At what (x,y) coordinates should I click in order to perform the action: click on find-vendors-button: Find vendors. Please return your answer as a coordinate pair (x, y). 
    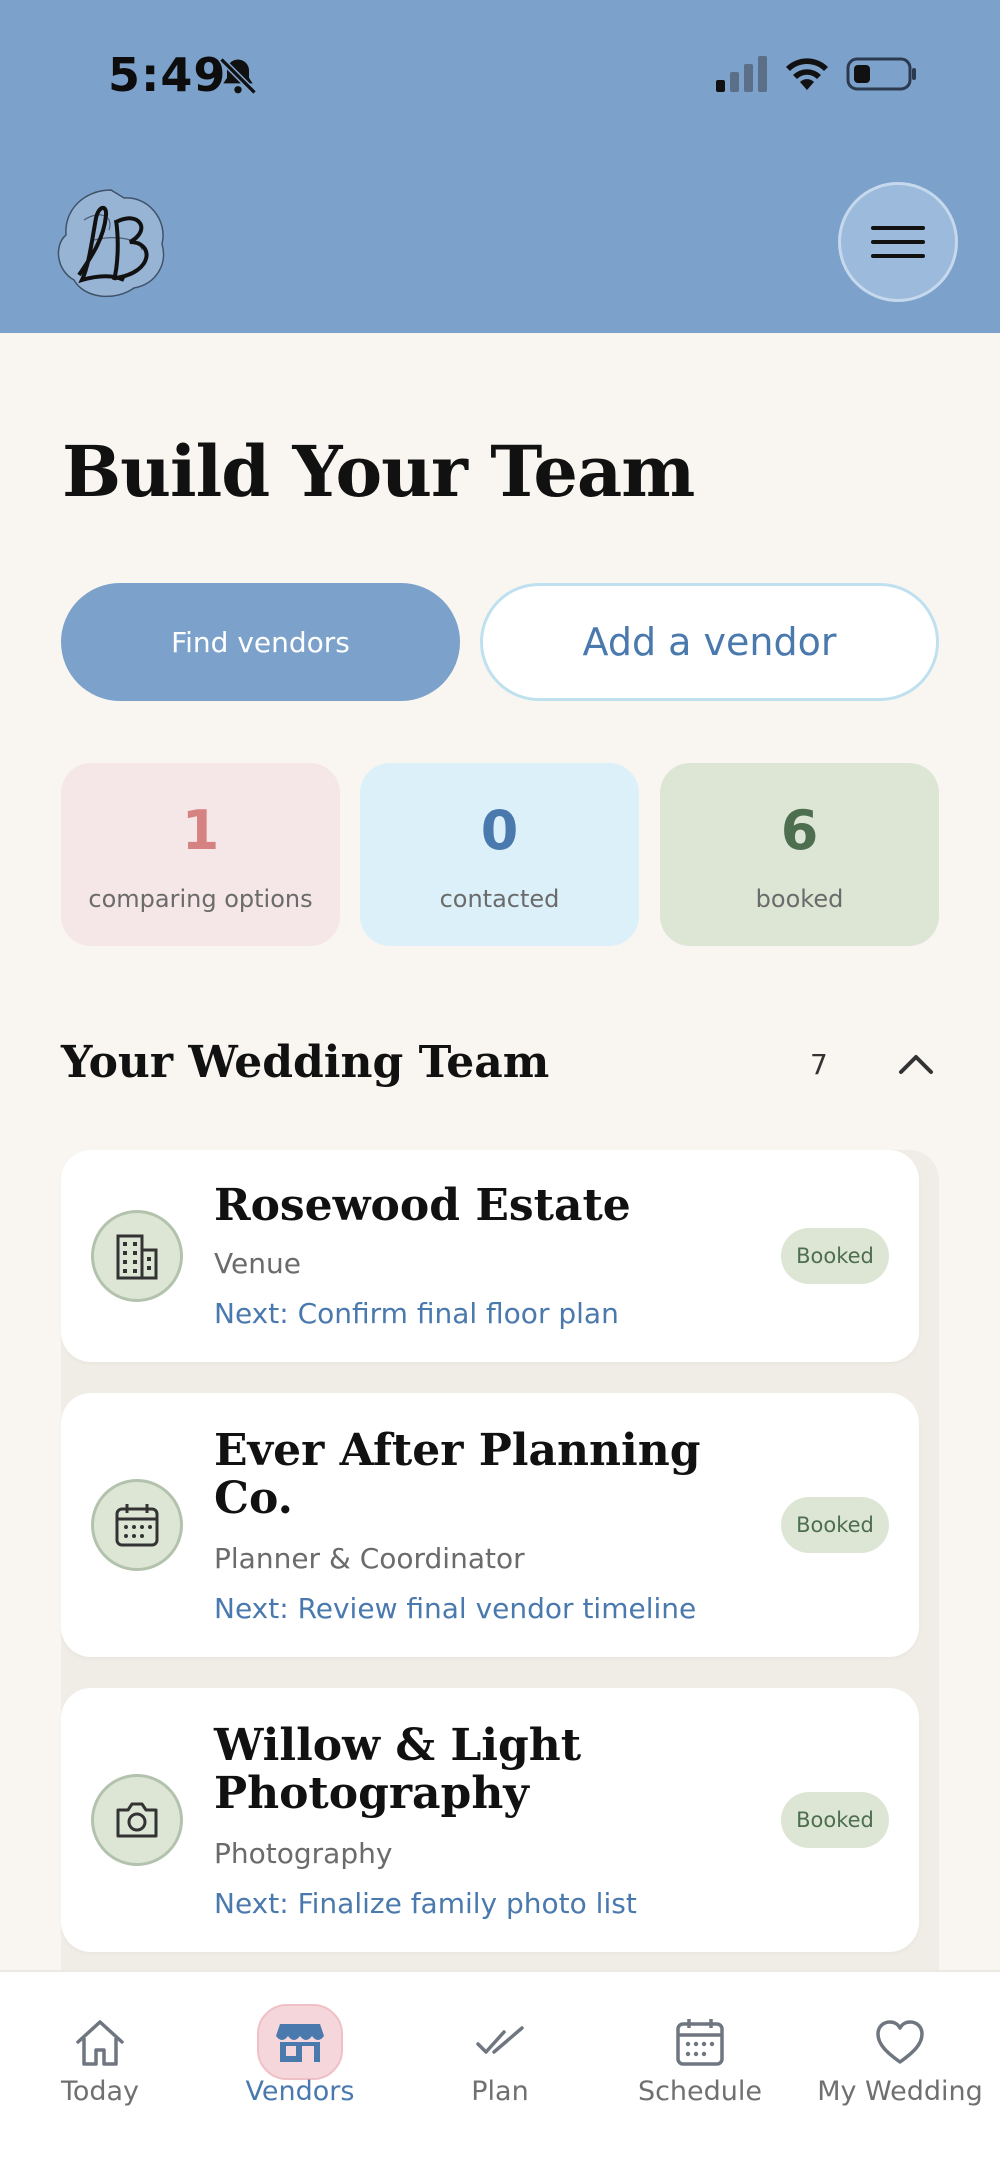
    Looking at the image, I should click on (260, 642).